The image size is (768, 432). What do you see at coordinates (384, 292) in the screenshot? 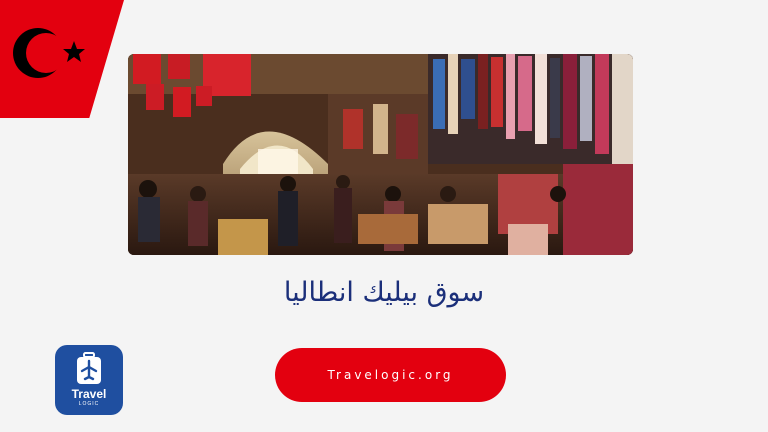
I see `page-title: سوق بيليك انطاليا` at bounding box center [384, 292].